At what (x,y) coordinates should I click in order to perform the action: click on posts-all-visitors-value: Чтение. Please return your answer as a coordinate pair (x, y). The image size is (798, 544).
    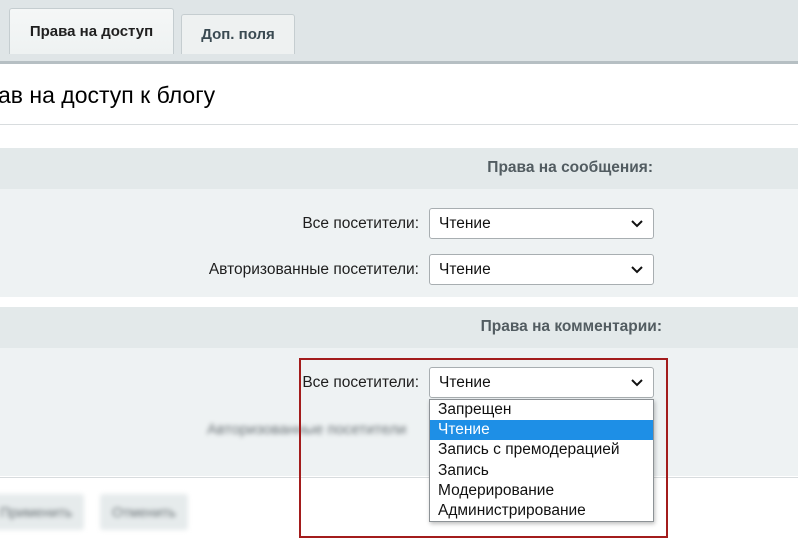
    Looking at the image, I should click on (465, 223).